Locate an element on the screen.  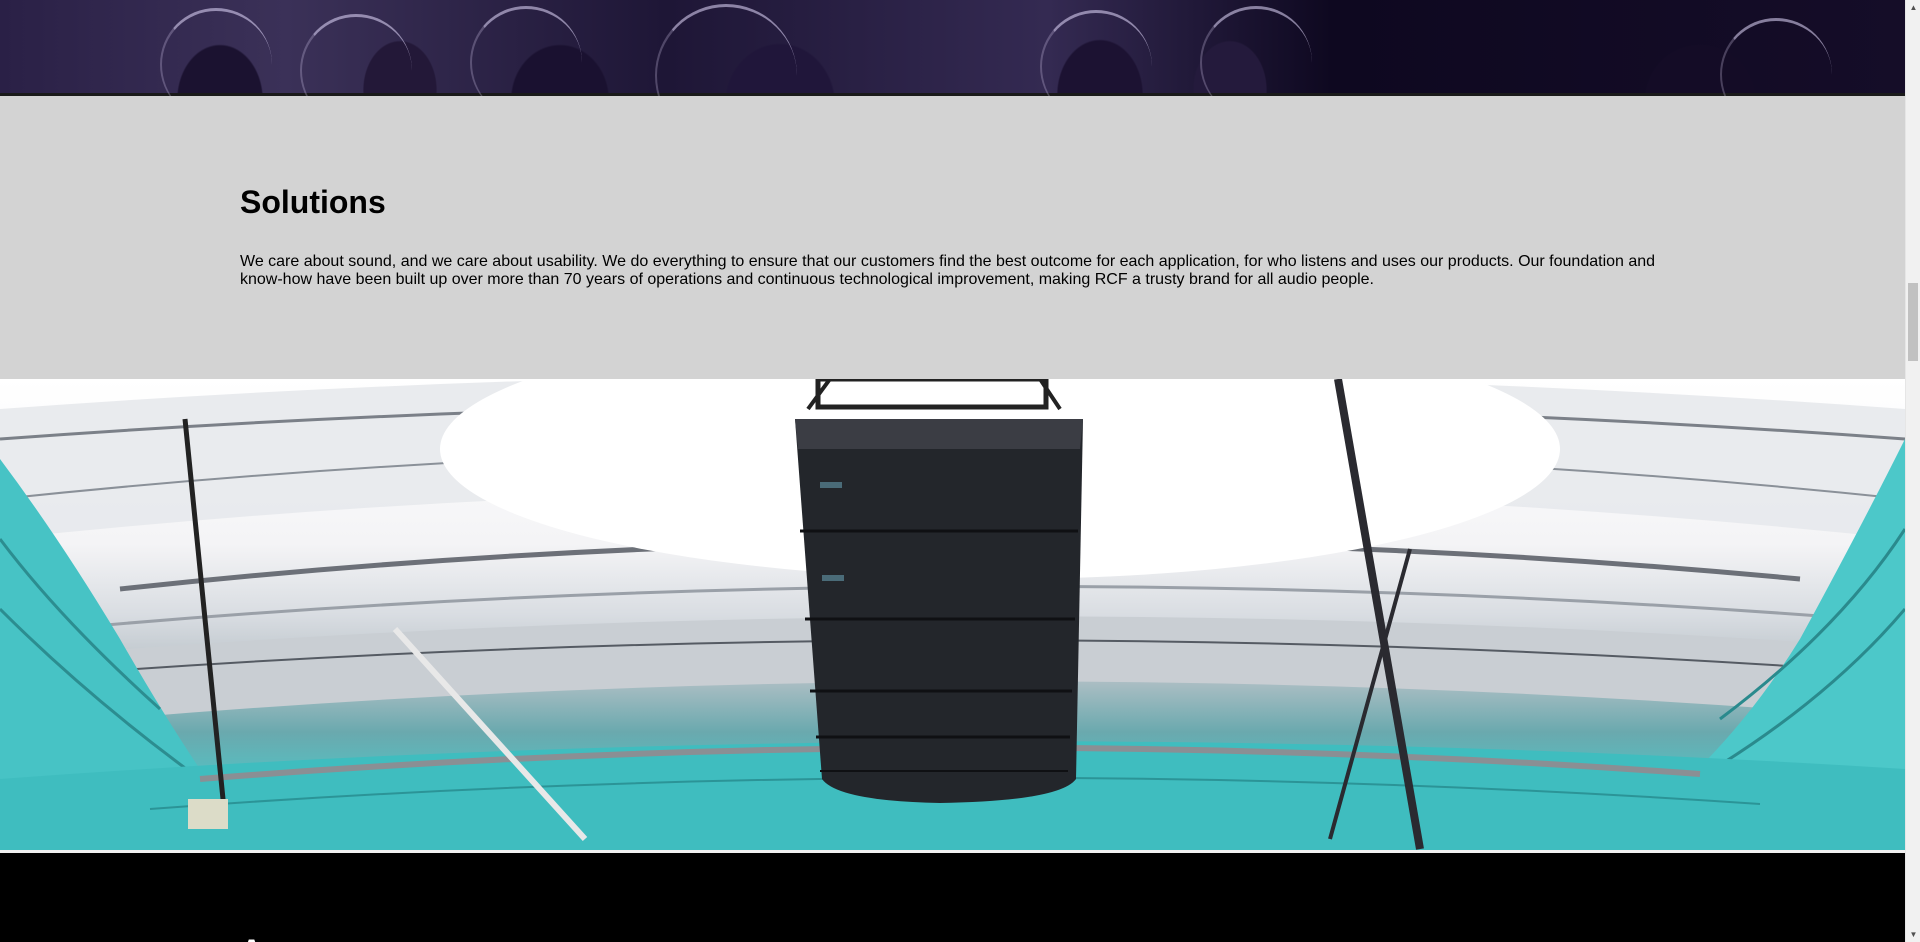
scrollbar-thumb is located at coordinates (1913, 322).